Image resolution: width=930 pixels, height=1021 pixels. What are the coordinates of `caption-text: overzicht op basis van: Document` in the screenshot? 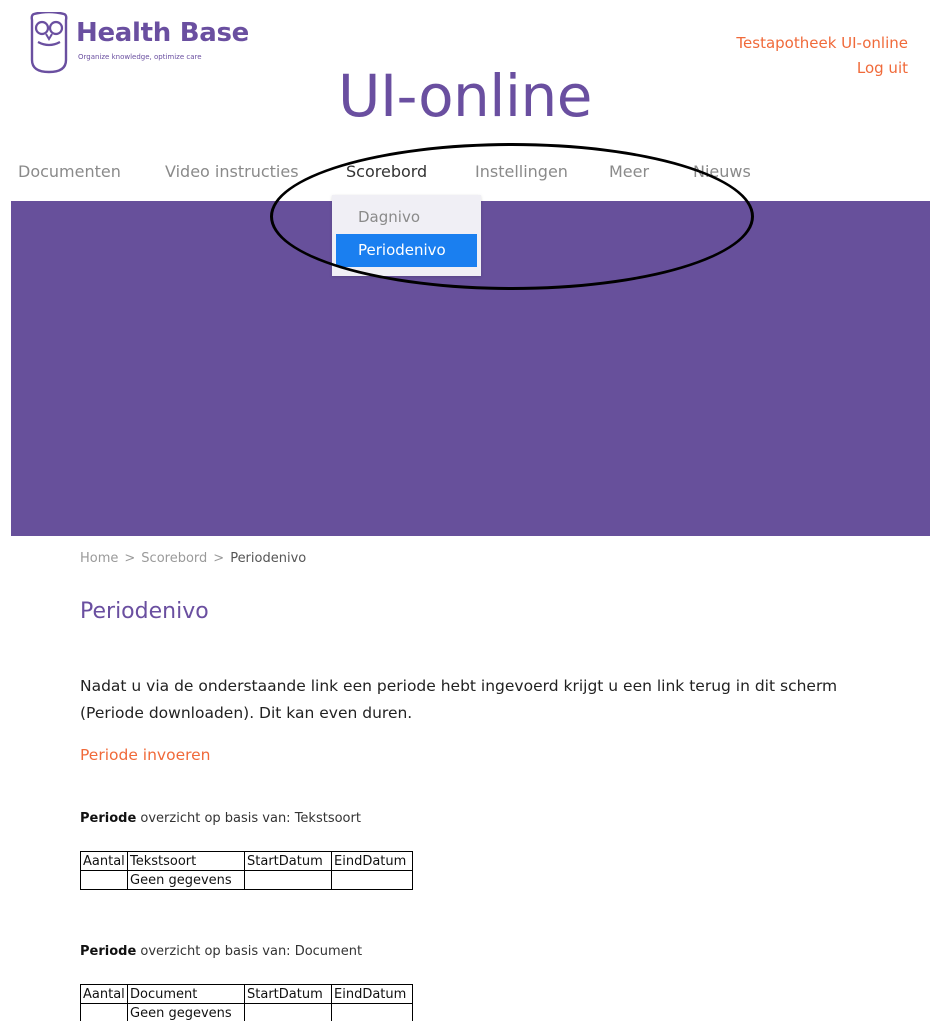 It's located at (249, 951).